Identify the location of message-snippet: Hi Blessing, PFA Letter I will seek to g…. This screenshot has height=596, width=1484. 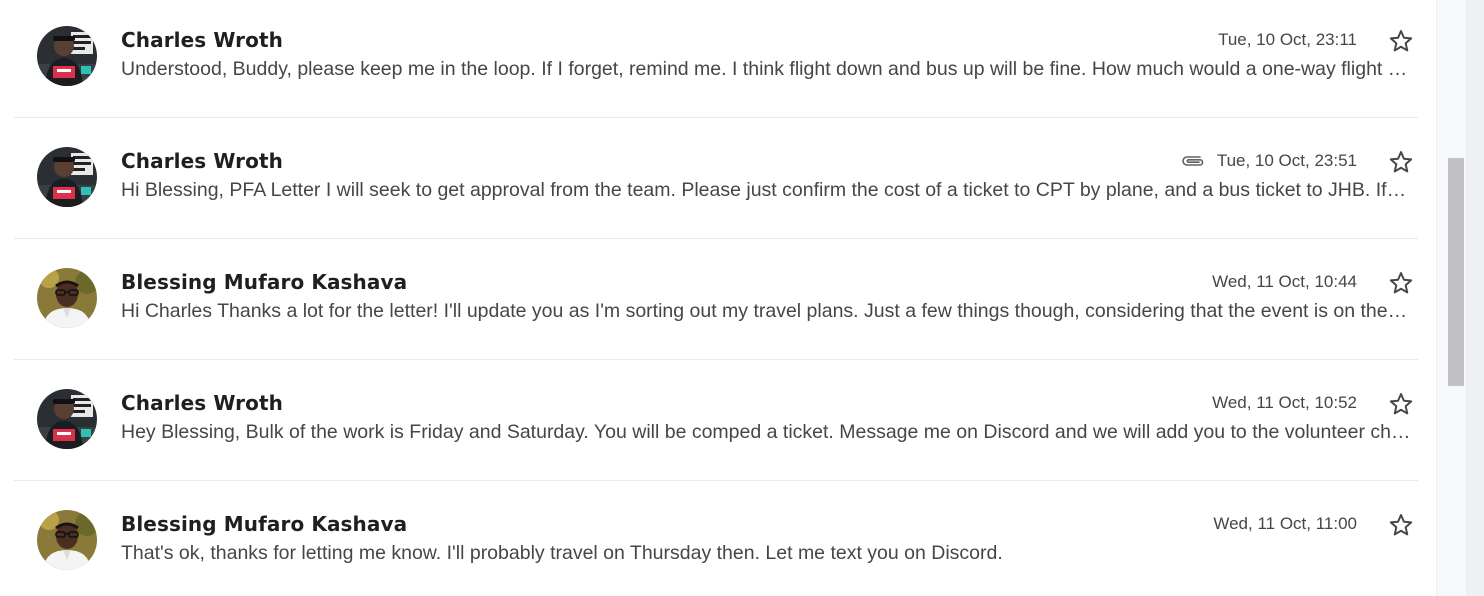
(766, 190).